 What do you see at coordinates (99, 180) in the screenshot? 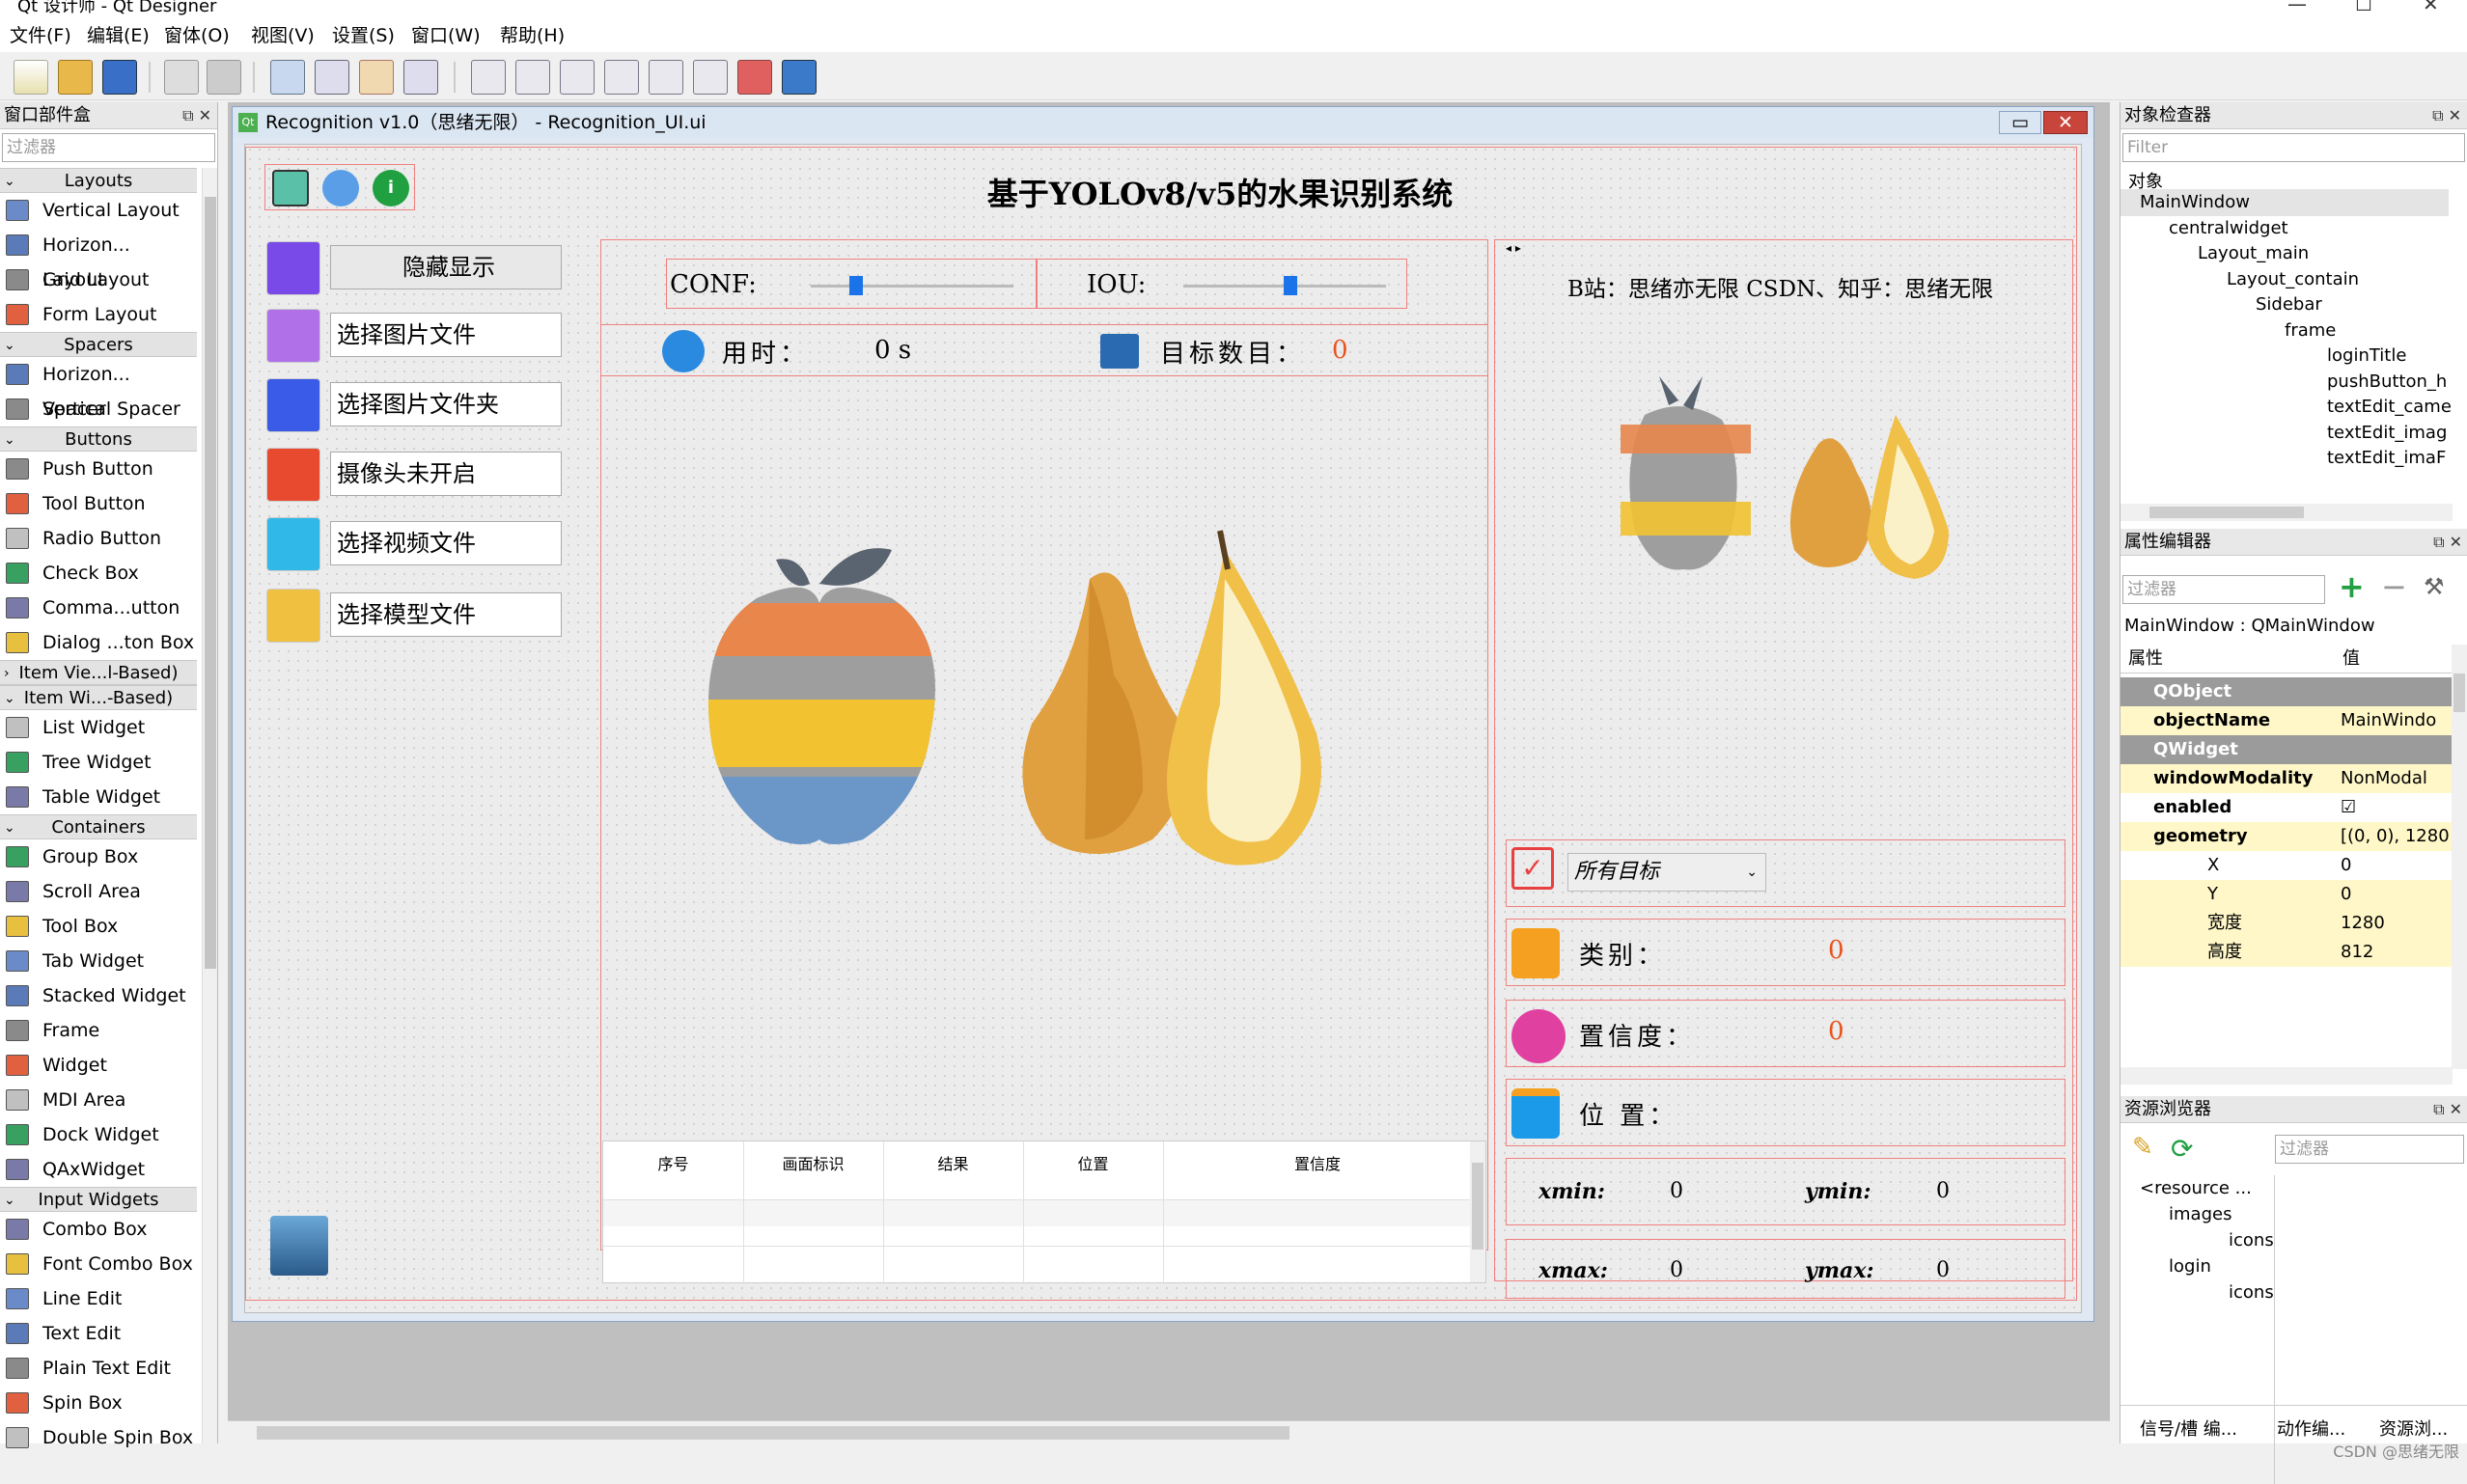
I see `widget-category: ⌄Layouts` at bounding box center [99, 180].